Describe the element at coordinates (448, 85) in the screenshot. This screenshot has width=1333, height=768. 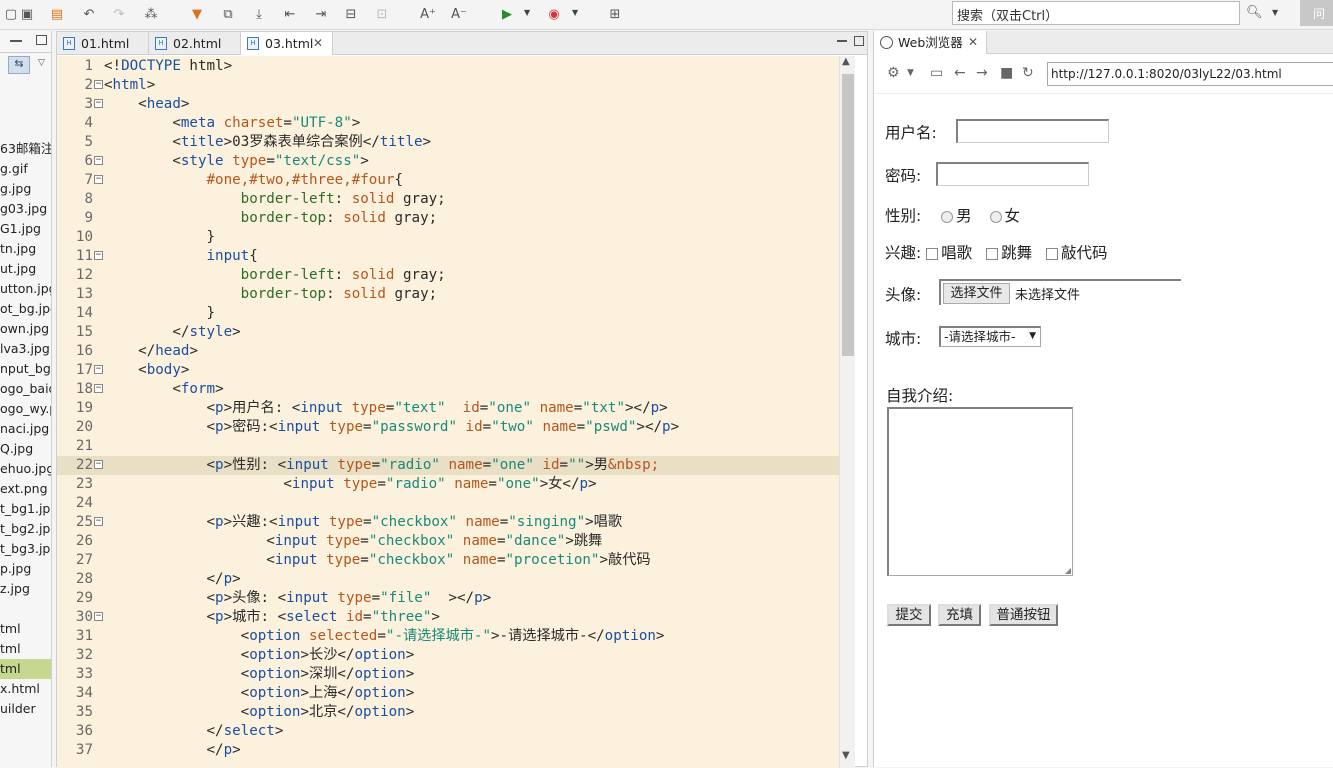
I see `code-line: 2− <html>` at that location.